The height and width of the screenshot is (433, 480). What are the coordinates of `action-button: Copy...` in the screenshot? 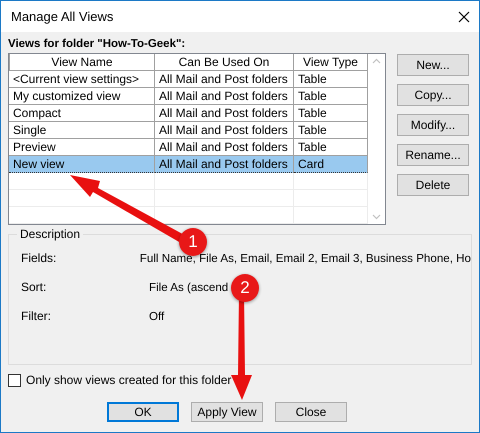 It's located at (433, 95).